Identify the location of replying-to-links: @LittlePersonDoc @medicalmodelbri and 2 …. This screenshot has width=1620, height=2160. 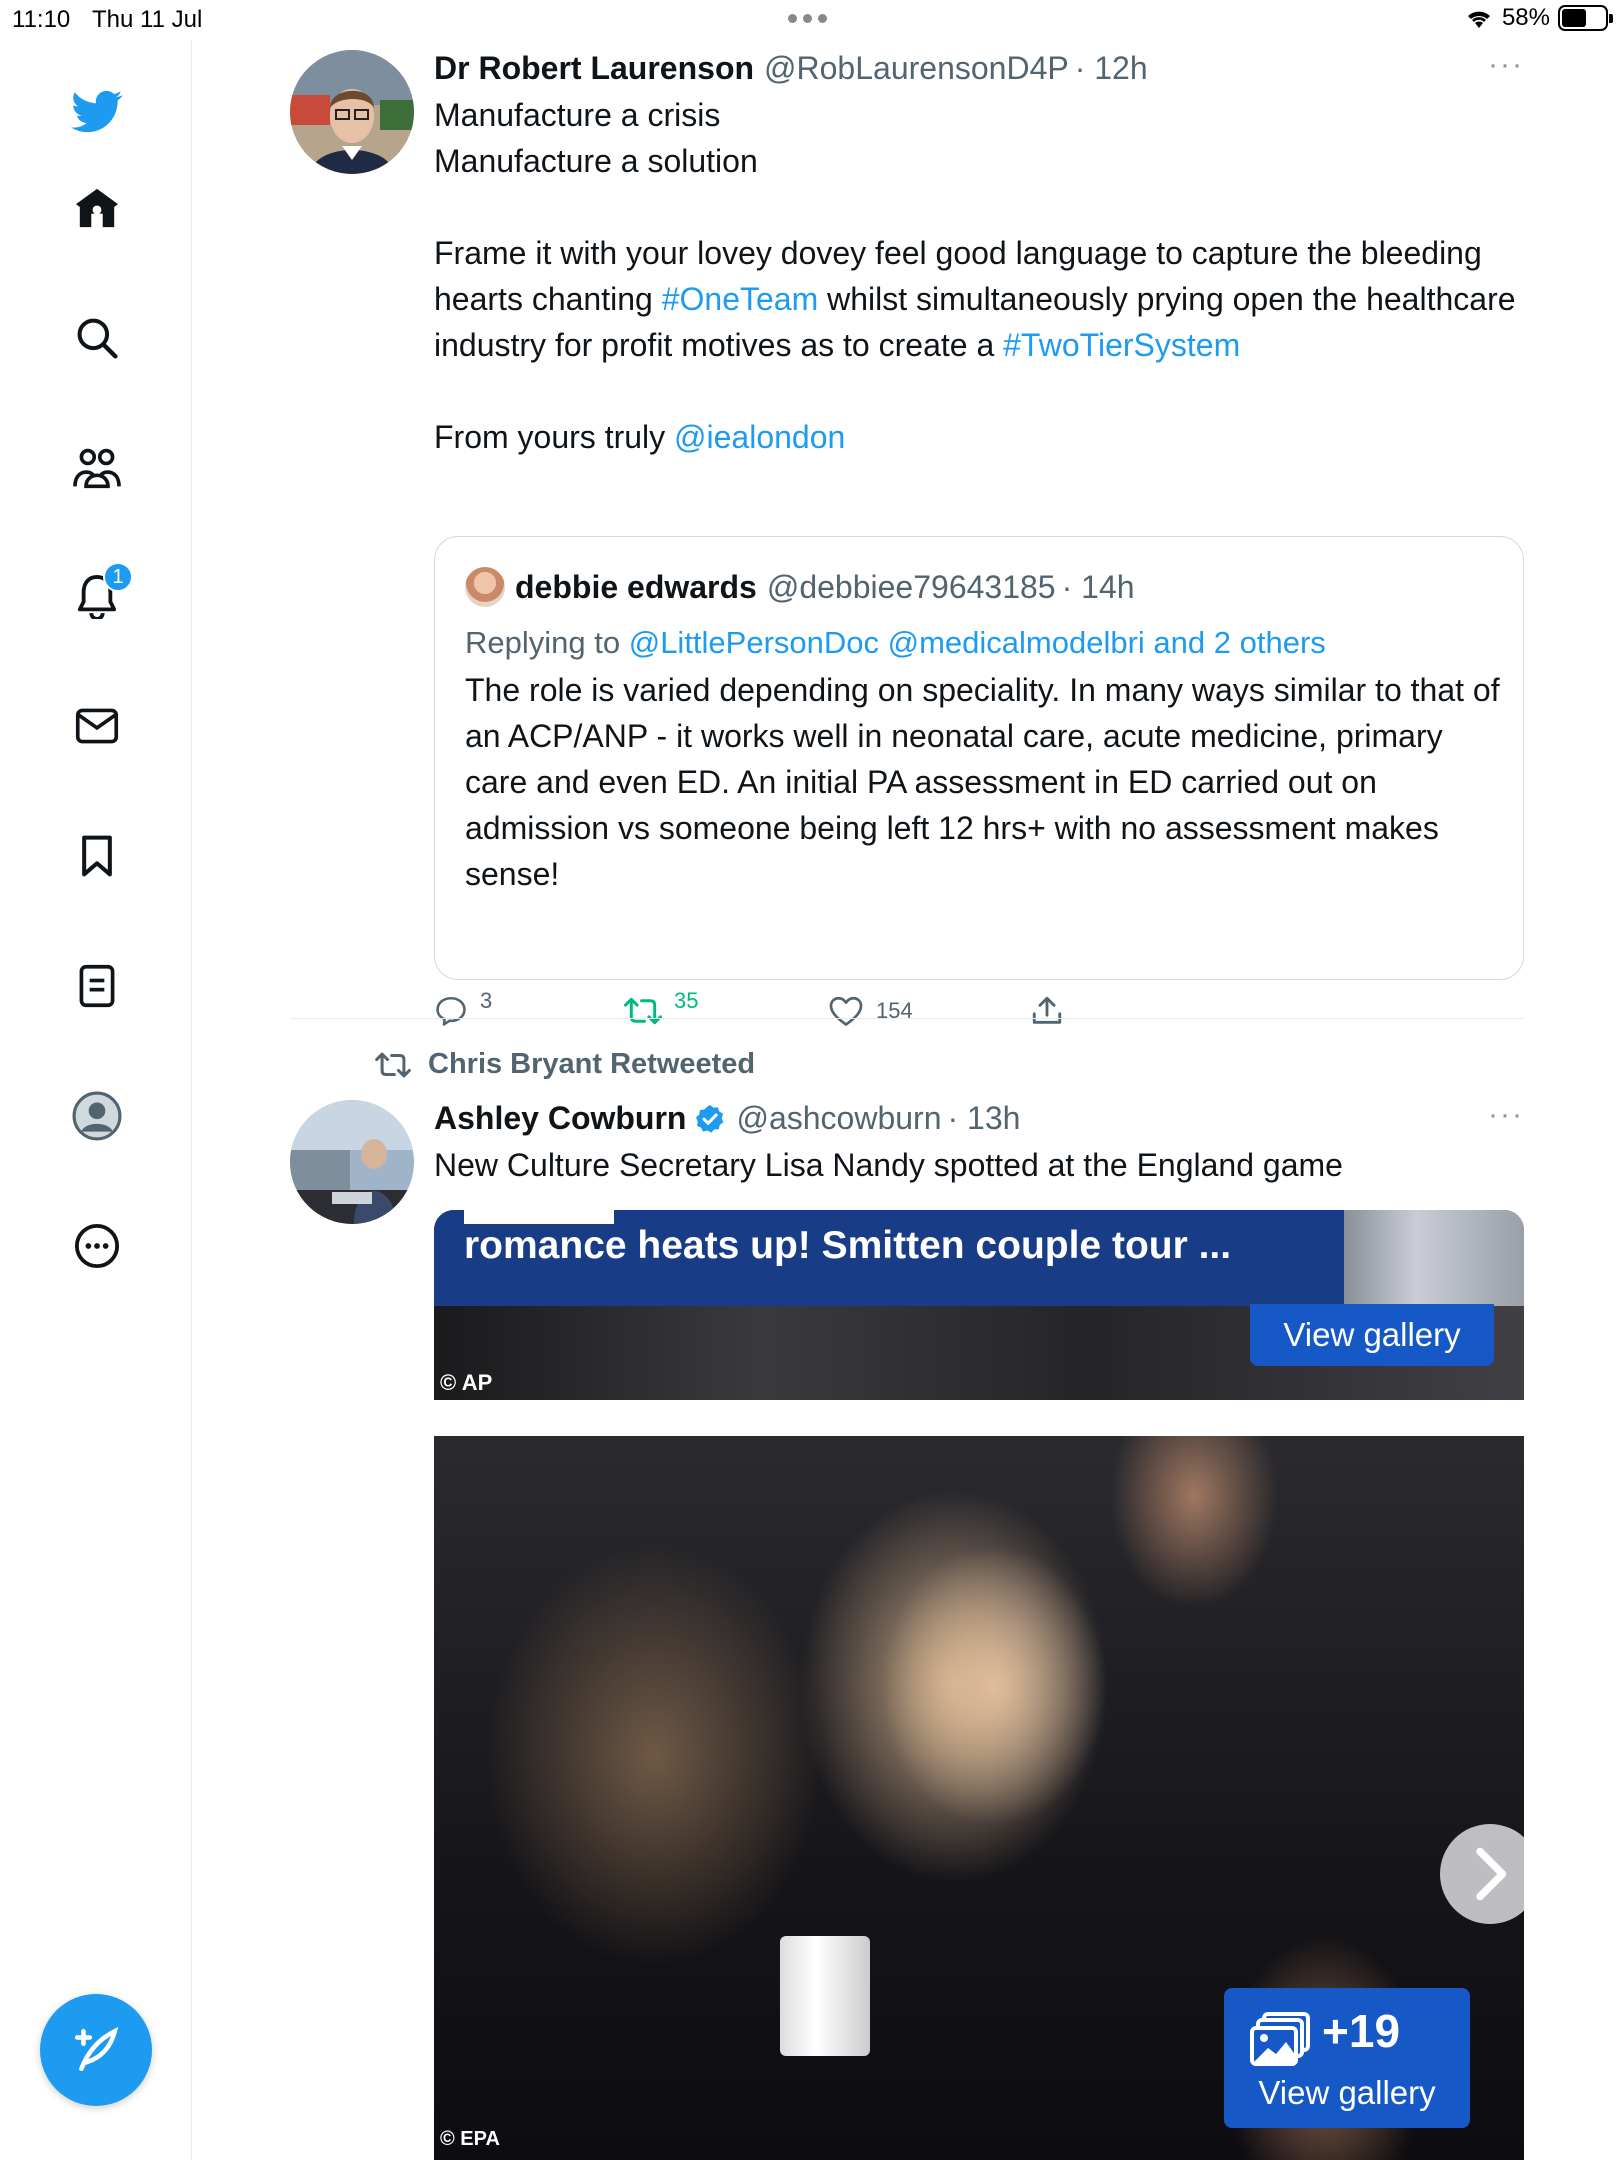
(977, 642).